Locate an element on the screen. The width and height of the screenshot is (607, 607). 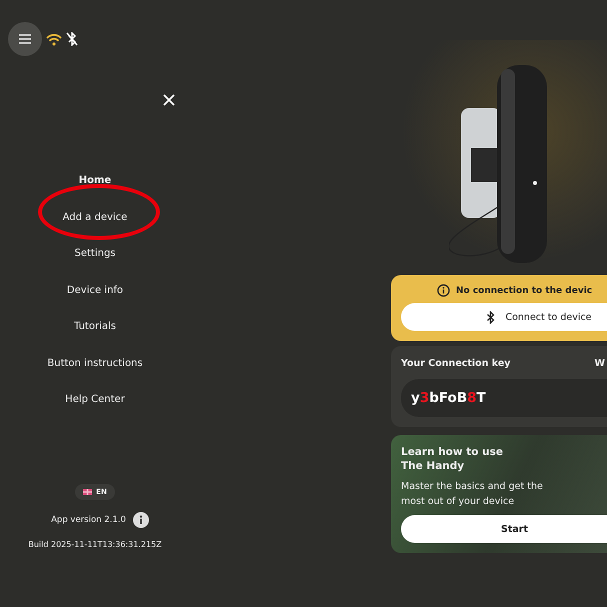
menu-item: Settings is located at coordinates (95, 253).